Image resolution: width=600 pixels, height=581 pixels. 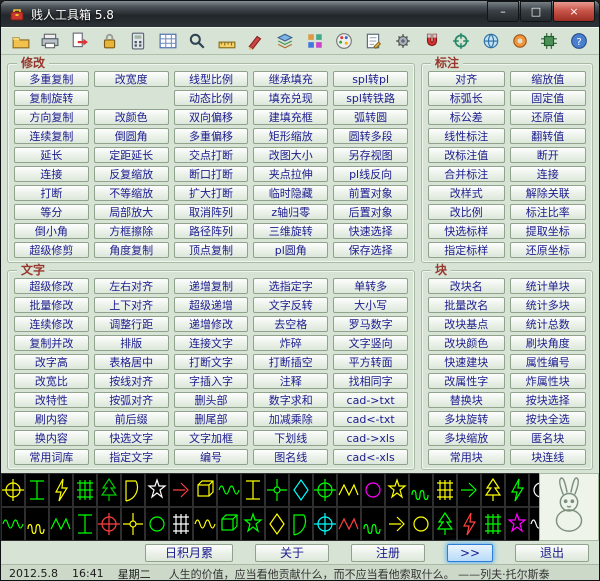 I want to click on tool-button: 编号, so click(x=211, y=457).